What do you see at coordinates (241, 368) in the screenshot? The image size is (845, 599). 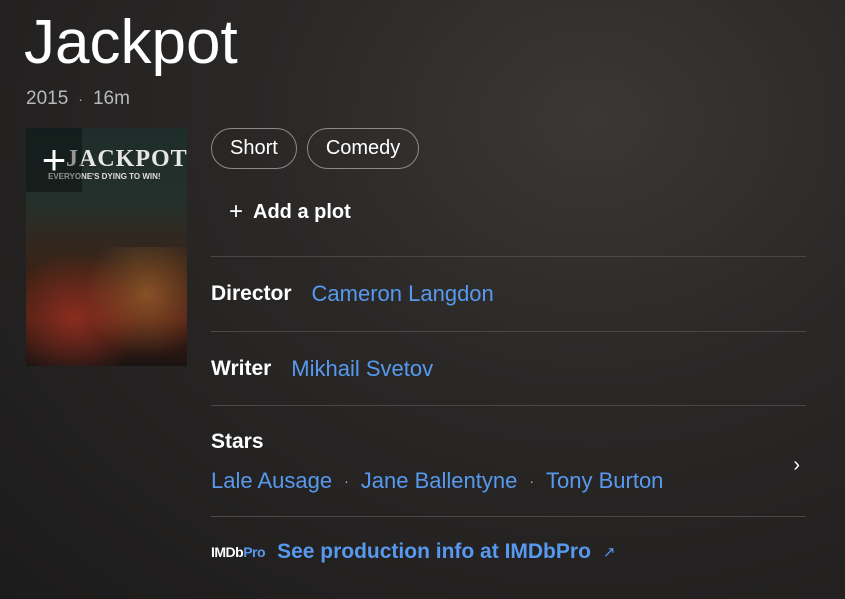 I see `writer-label: Writer` at bounding box center [241, 368].